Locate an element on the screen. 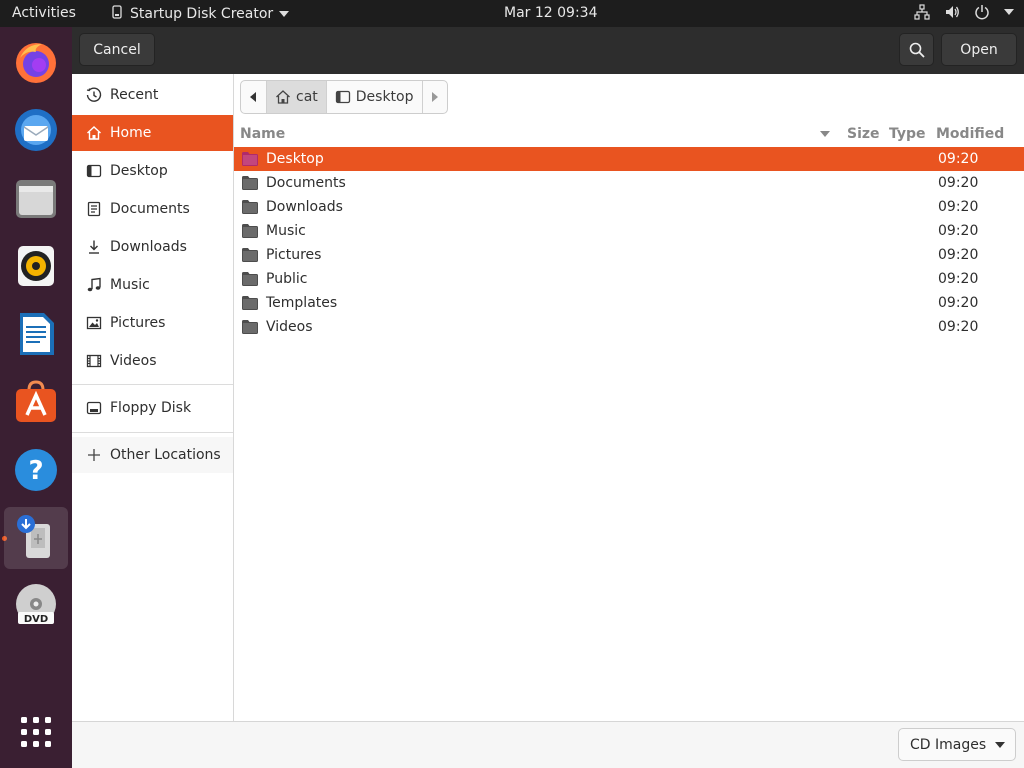  file-row: Templates 09:20 is located at coordinates (629, 303).